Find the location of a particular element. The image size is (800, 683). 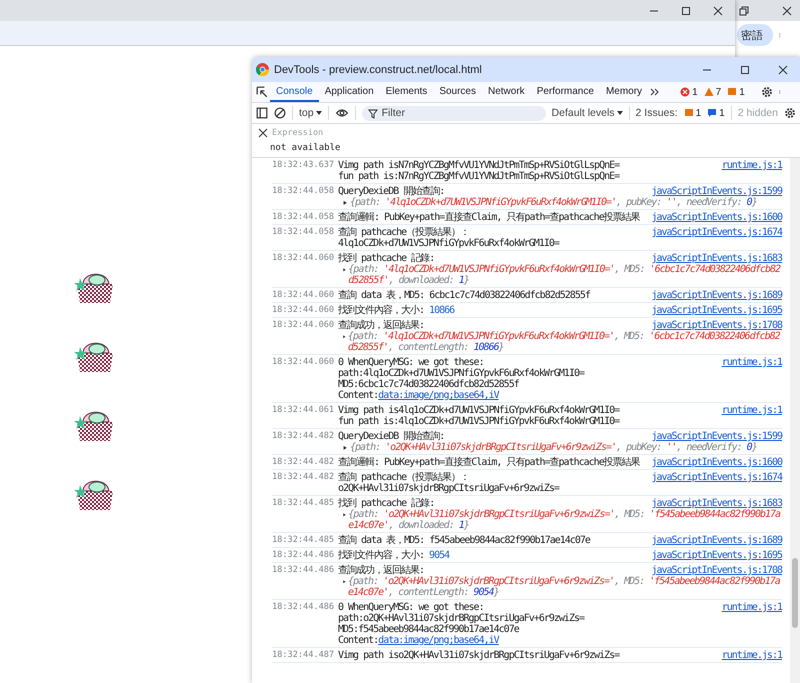

panel-tab: Memory is located at coordinates (624, 92).